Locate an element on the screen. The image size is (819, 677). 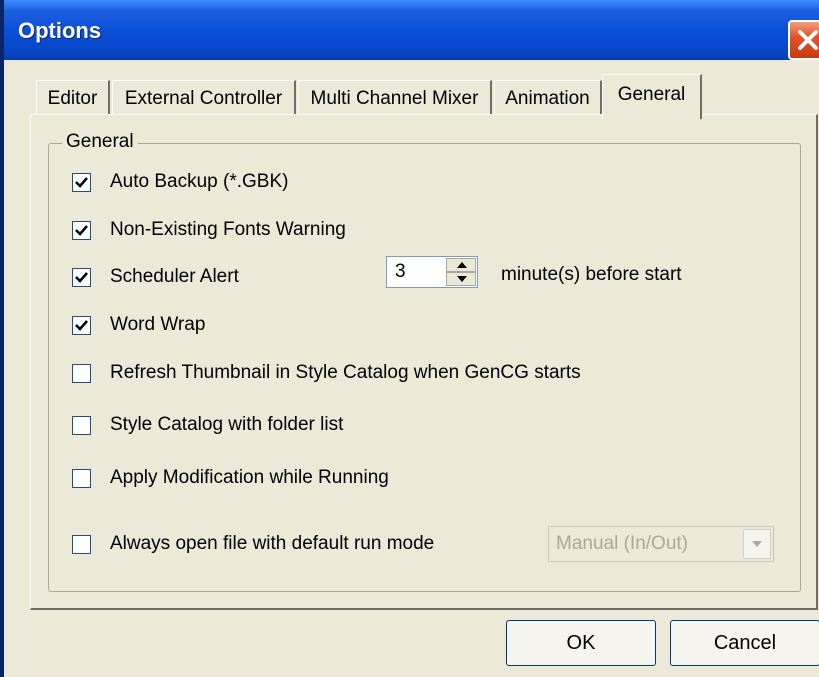
close-button is located at coordinates (803, 40).